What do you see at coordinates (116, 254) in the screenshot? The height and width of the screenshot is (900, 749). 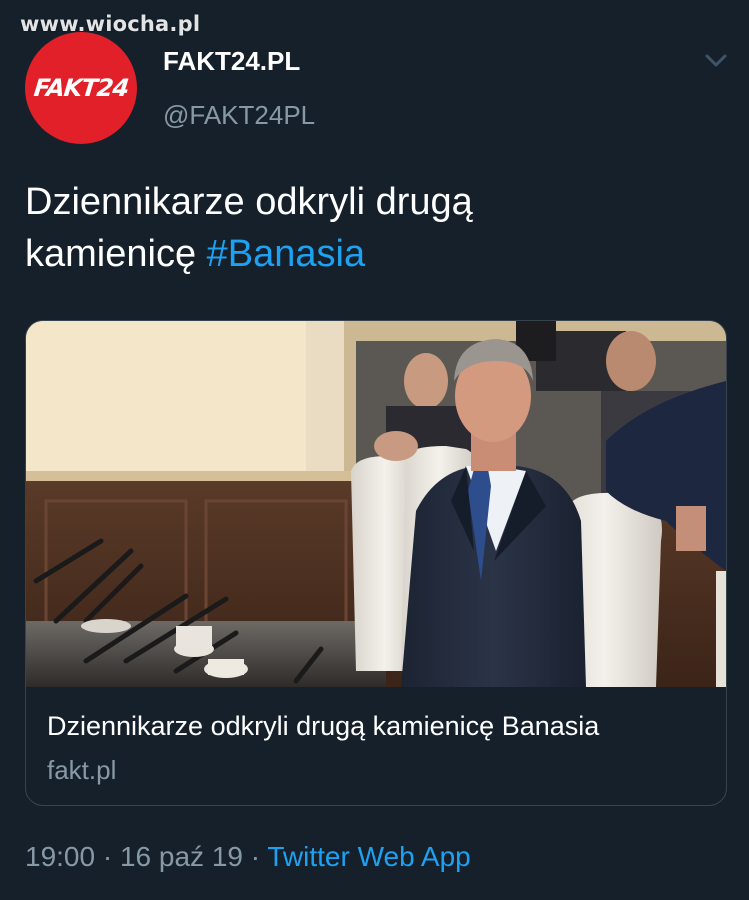 I see `tweet-text-line2: kamienicę` at bounding box center [116, 254].